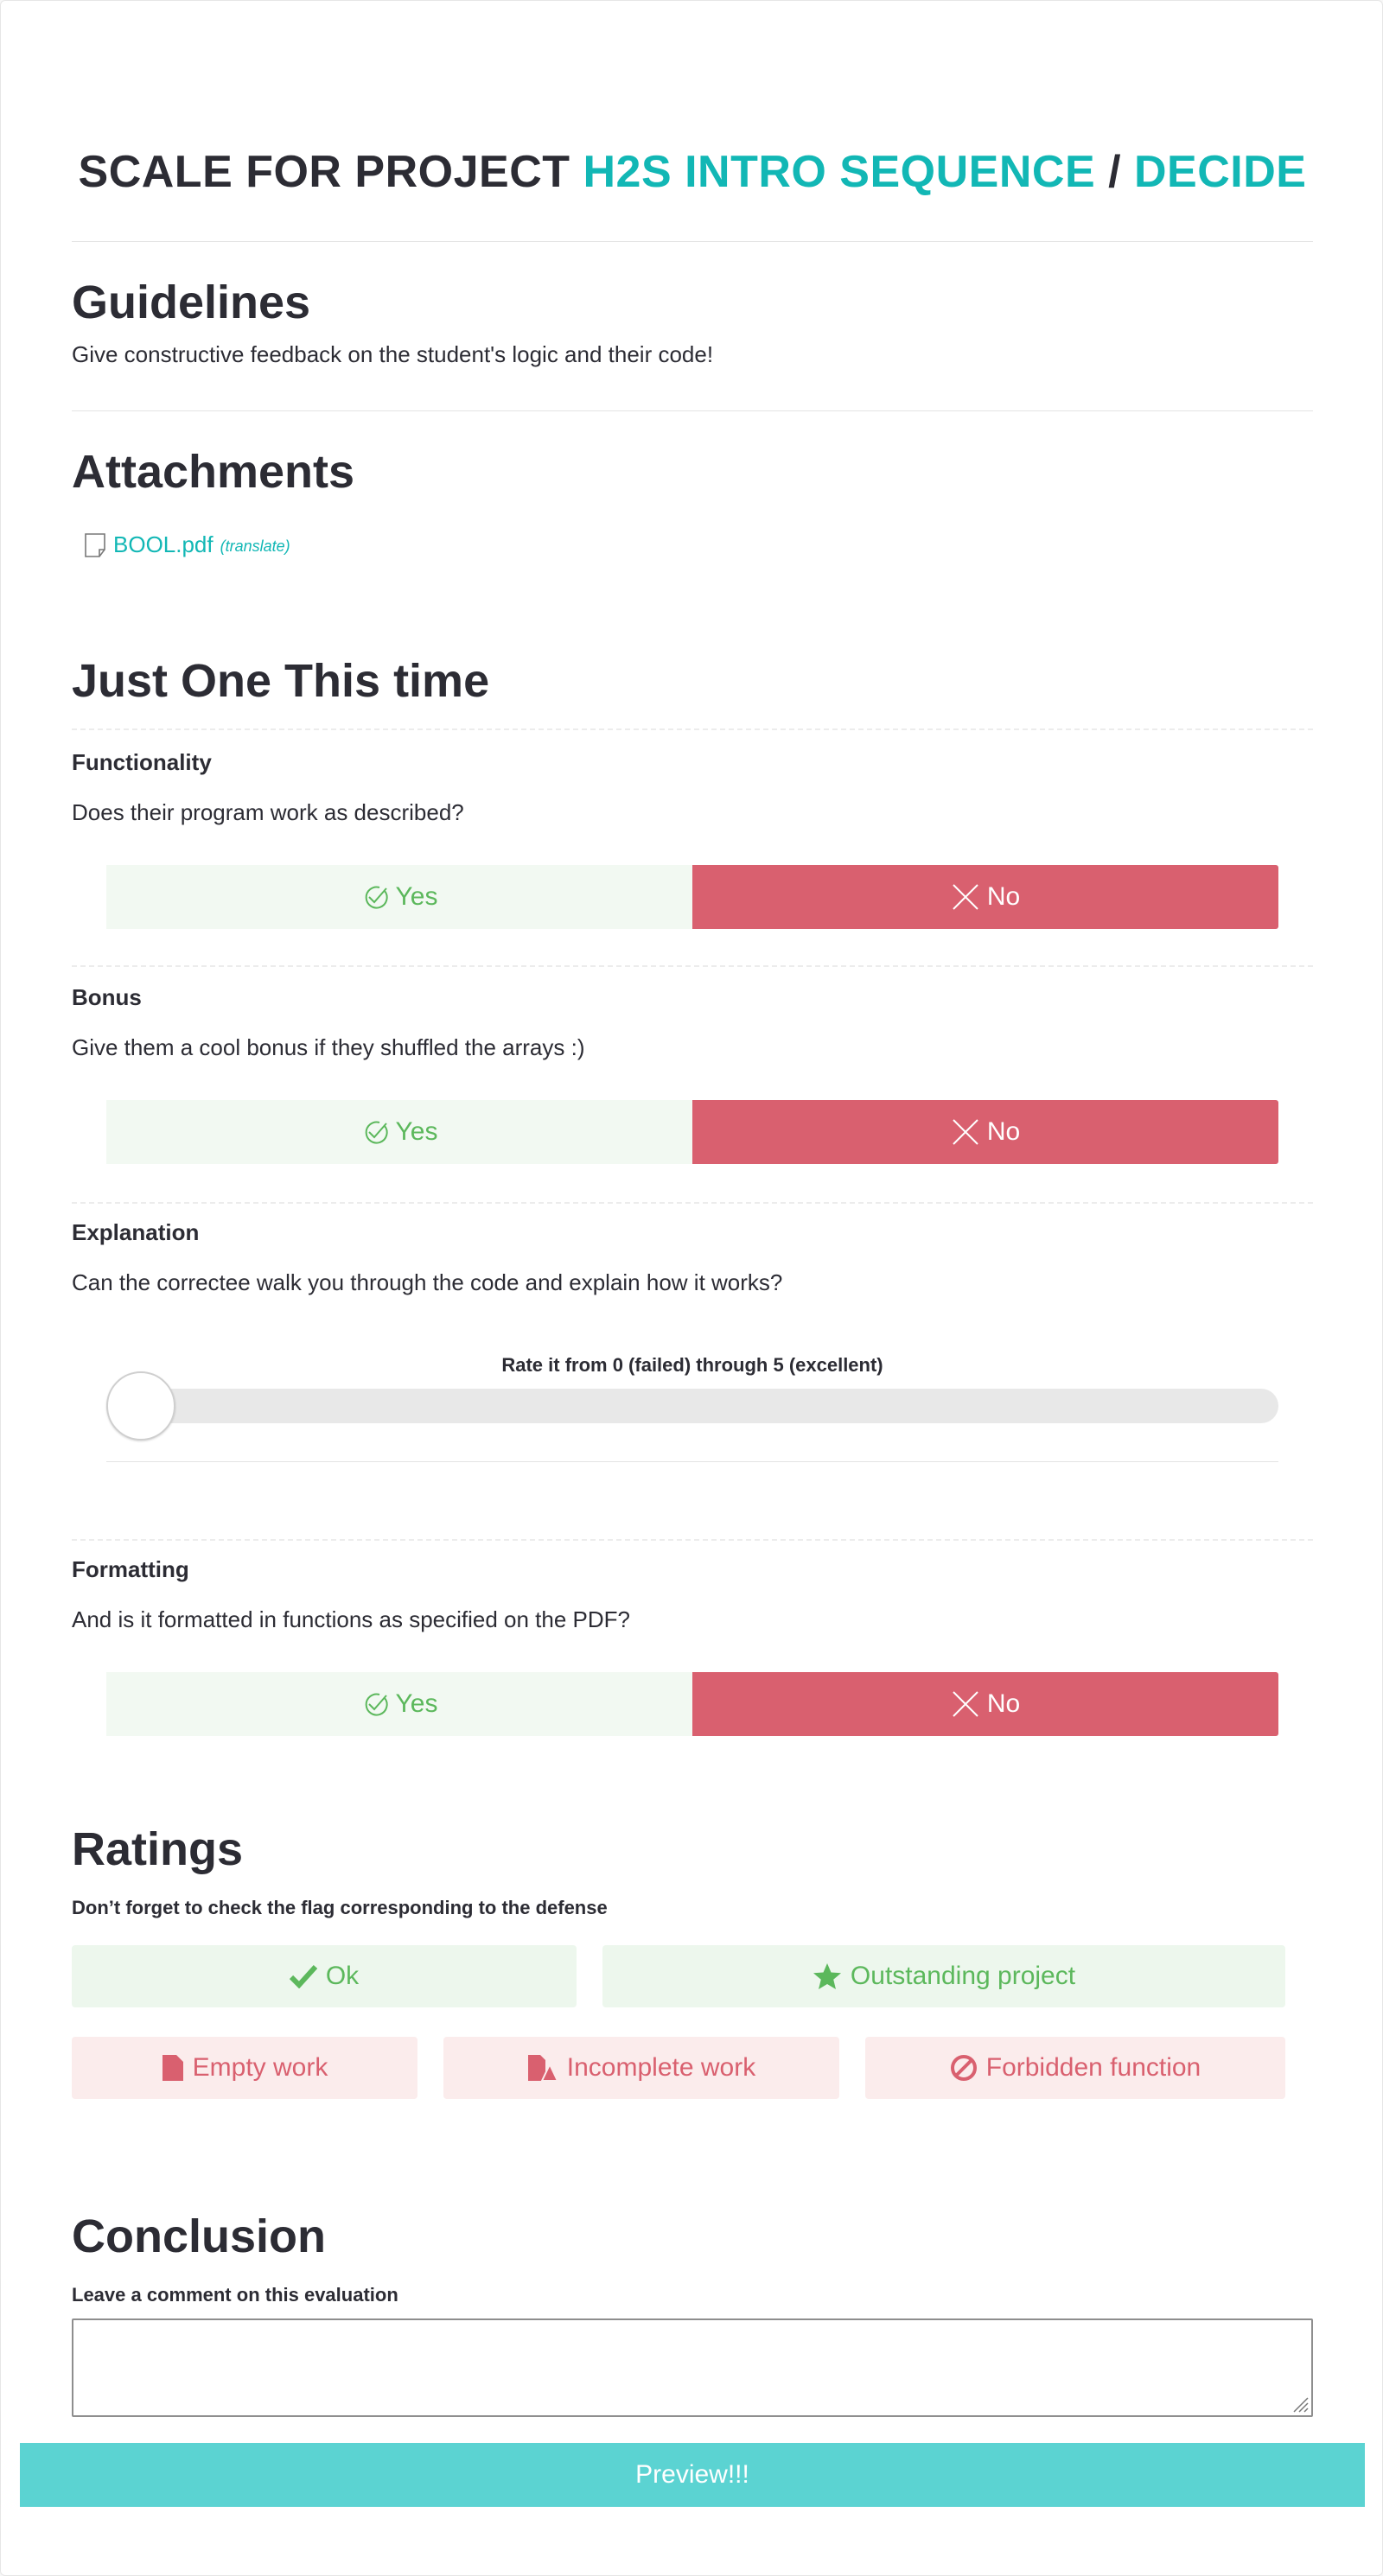  What do you see at coordinates (158, 1849) in the screenshot?
I see `ratings-heading: Ratings` at bounding box center [158, 1849].